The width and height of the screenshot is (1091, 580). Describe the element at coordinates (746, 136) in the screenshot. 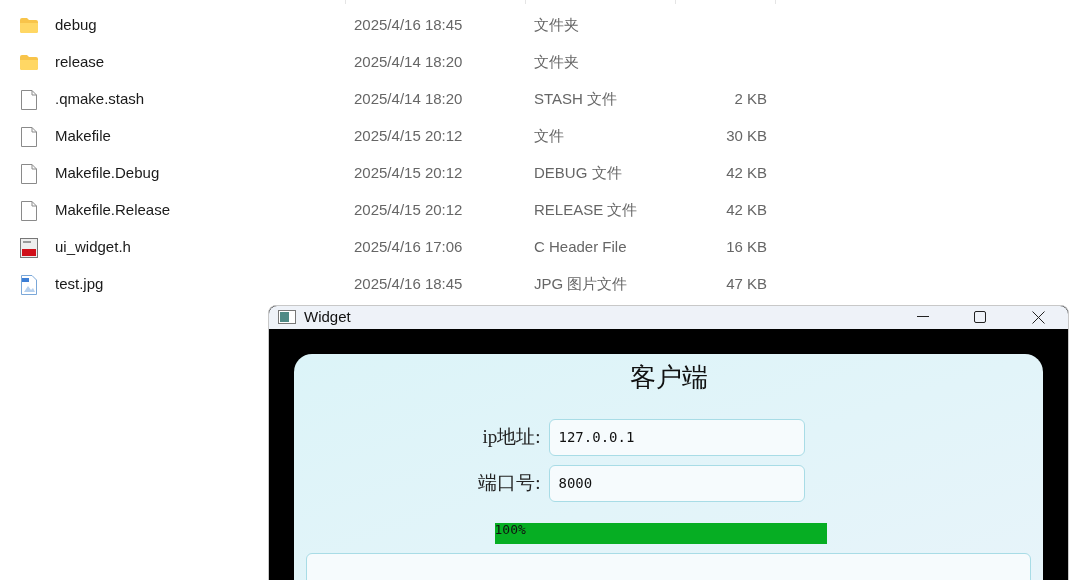

I see `file-size: 30 KB` at that location.